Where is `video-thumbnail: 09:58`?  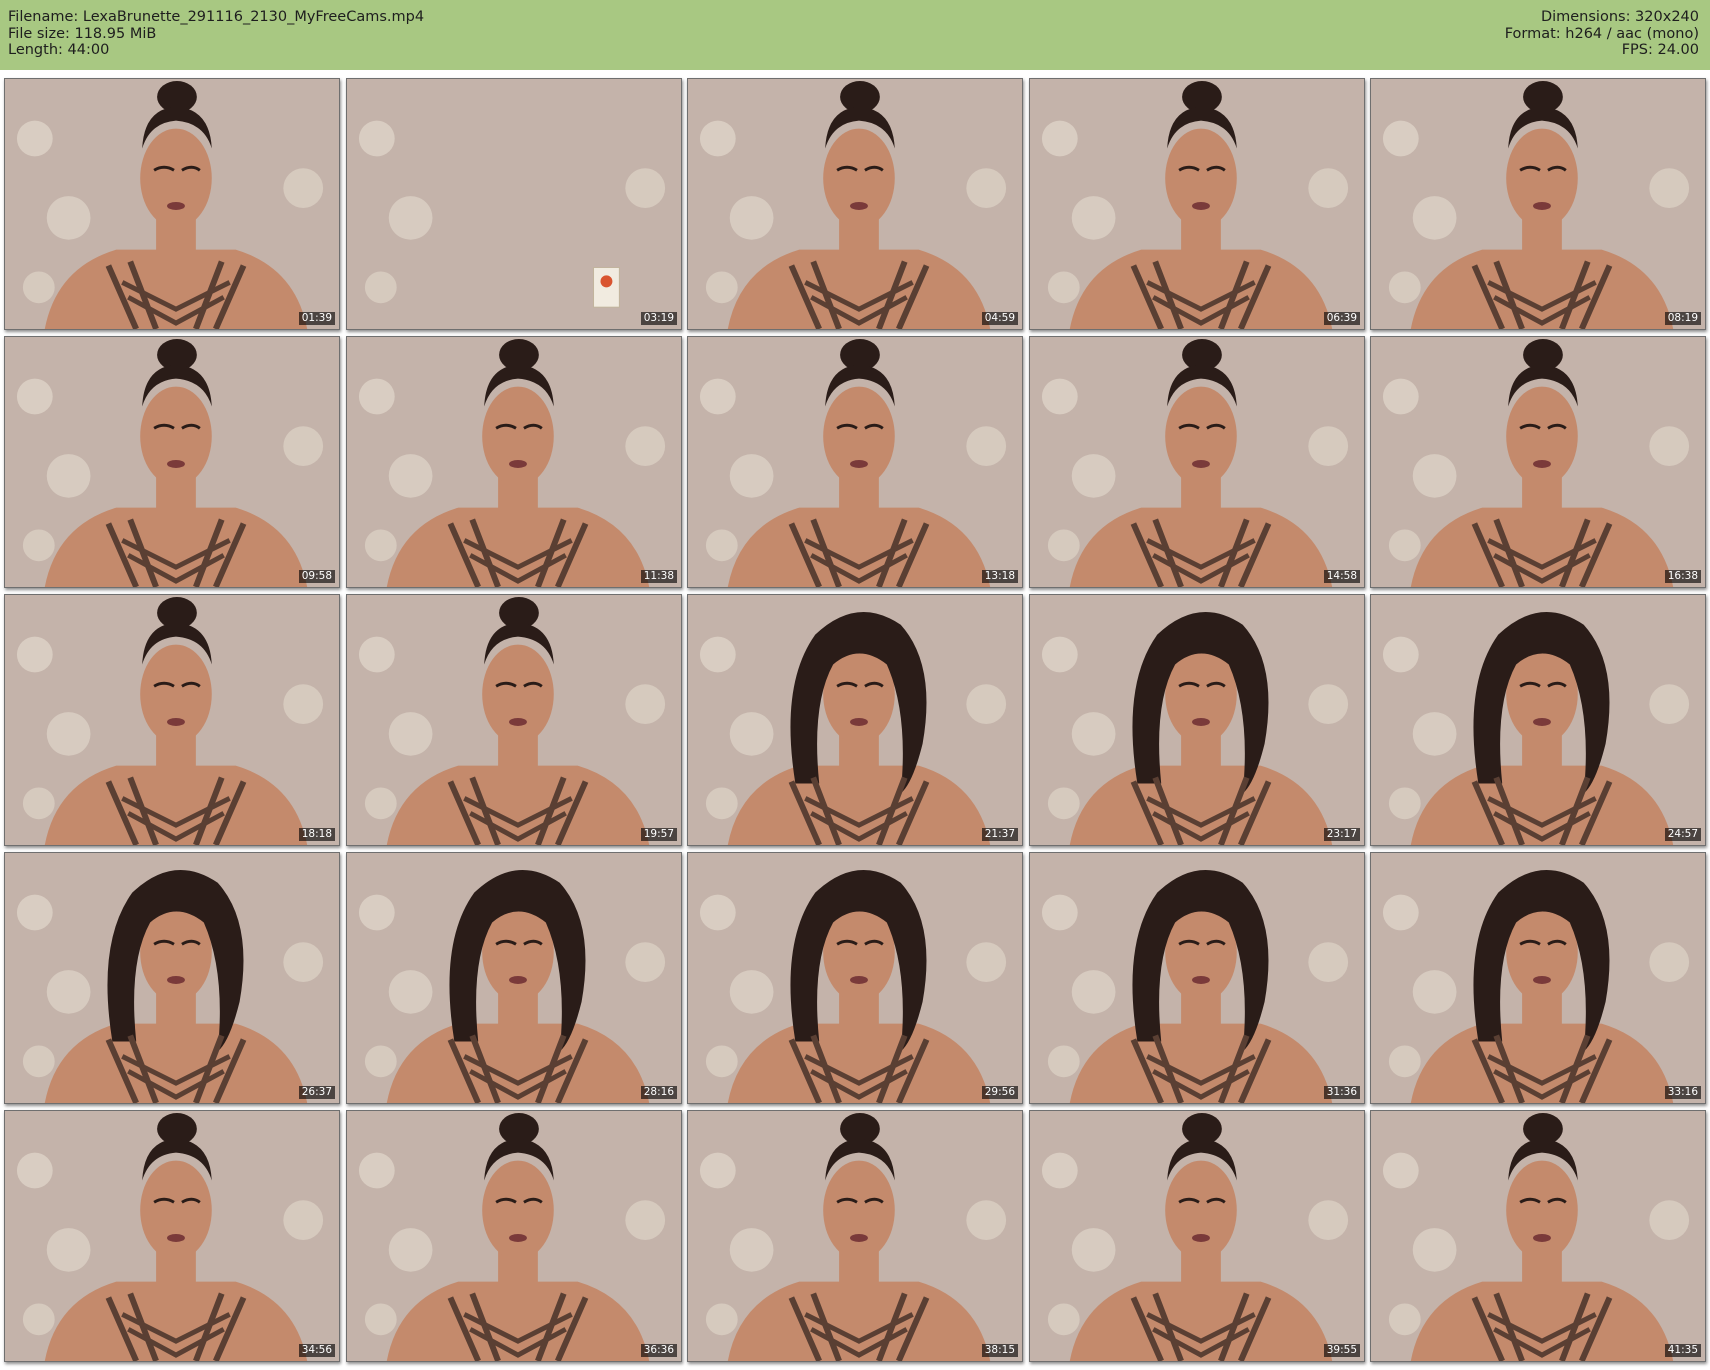 video-thumbnail: 09:58 is located at coordinates (172, 462).